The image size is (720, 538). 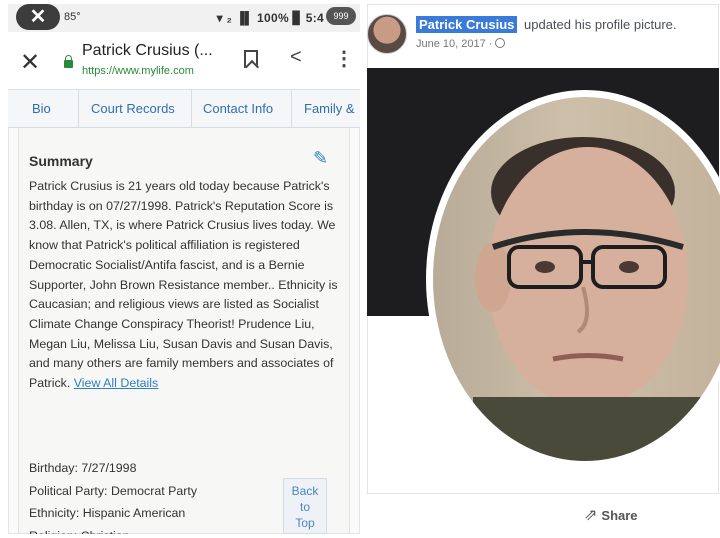 What do you see at coordinates (68, 61) in the screenshot?
I see `lock-icon` at bounding box center [68, 61].